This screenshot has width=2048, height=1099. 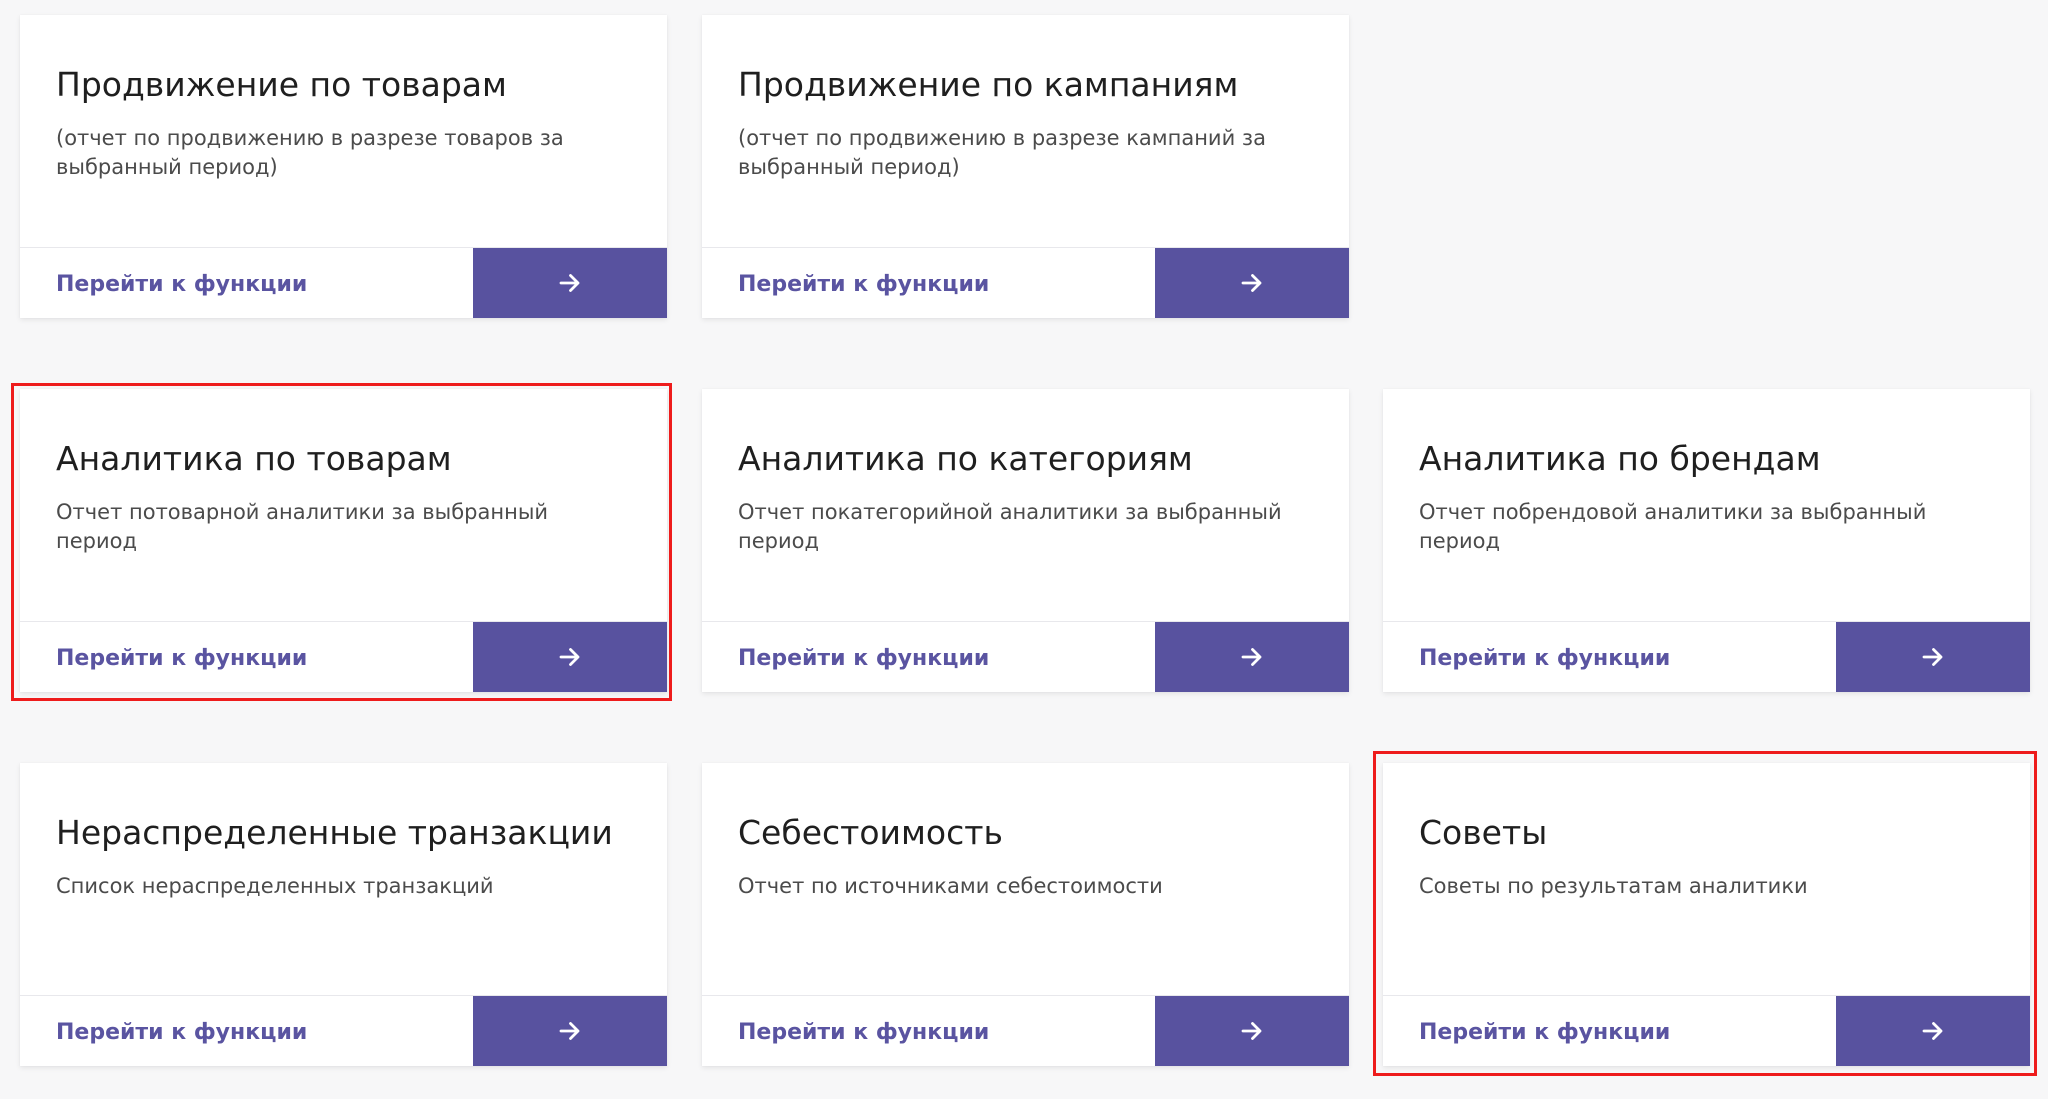 What do you see at coordinates (965, 458) in the screenshot?
I see `card-title: Аналитика по категориям` at bounding box center [965, 458].